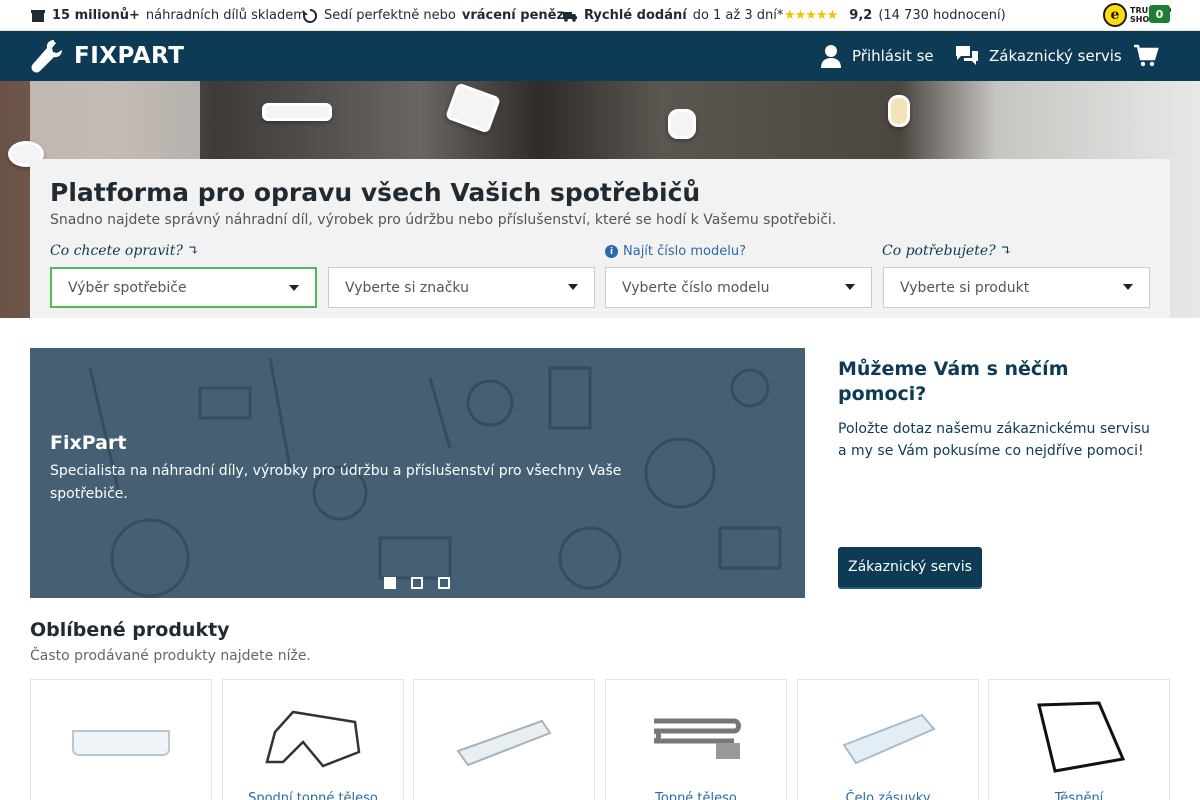 This screenshot has height=800, width=1200. Describe the element at coordinates (888, 737) in the screenshot. I see `drawer-front-image` at that location.